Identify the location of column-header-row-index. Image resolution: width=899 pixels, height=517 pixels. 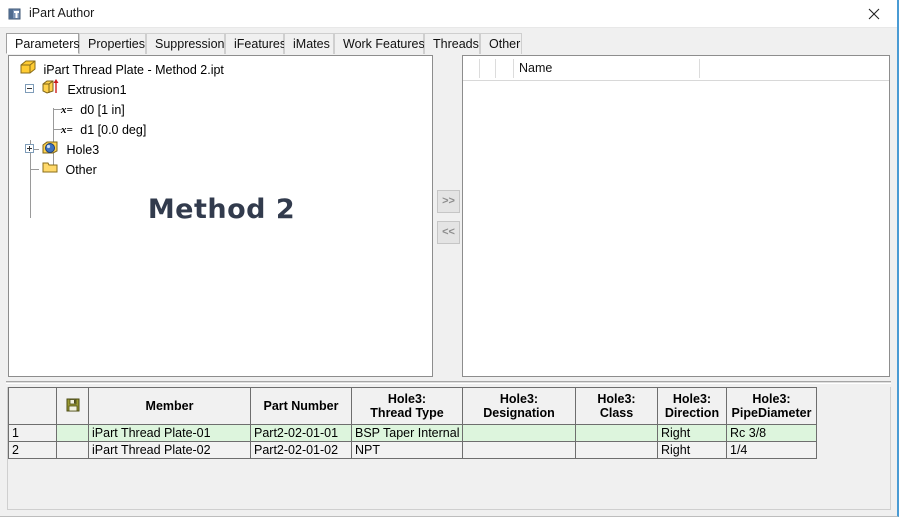
(32, 406).